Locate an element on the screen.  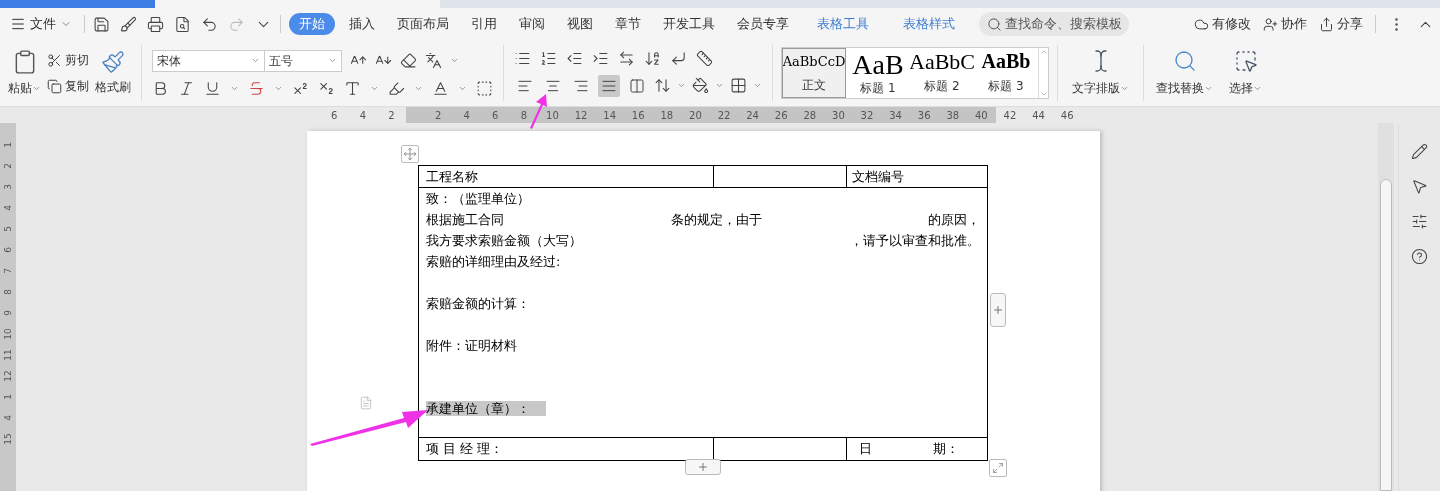
document-text: 索赔金额的计算： is located at coordinates (478, 303).